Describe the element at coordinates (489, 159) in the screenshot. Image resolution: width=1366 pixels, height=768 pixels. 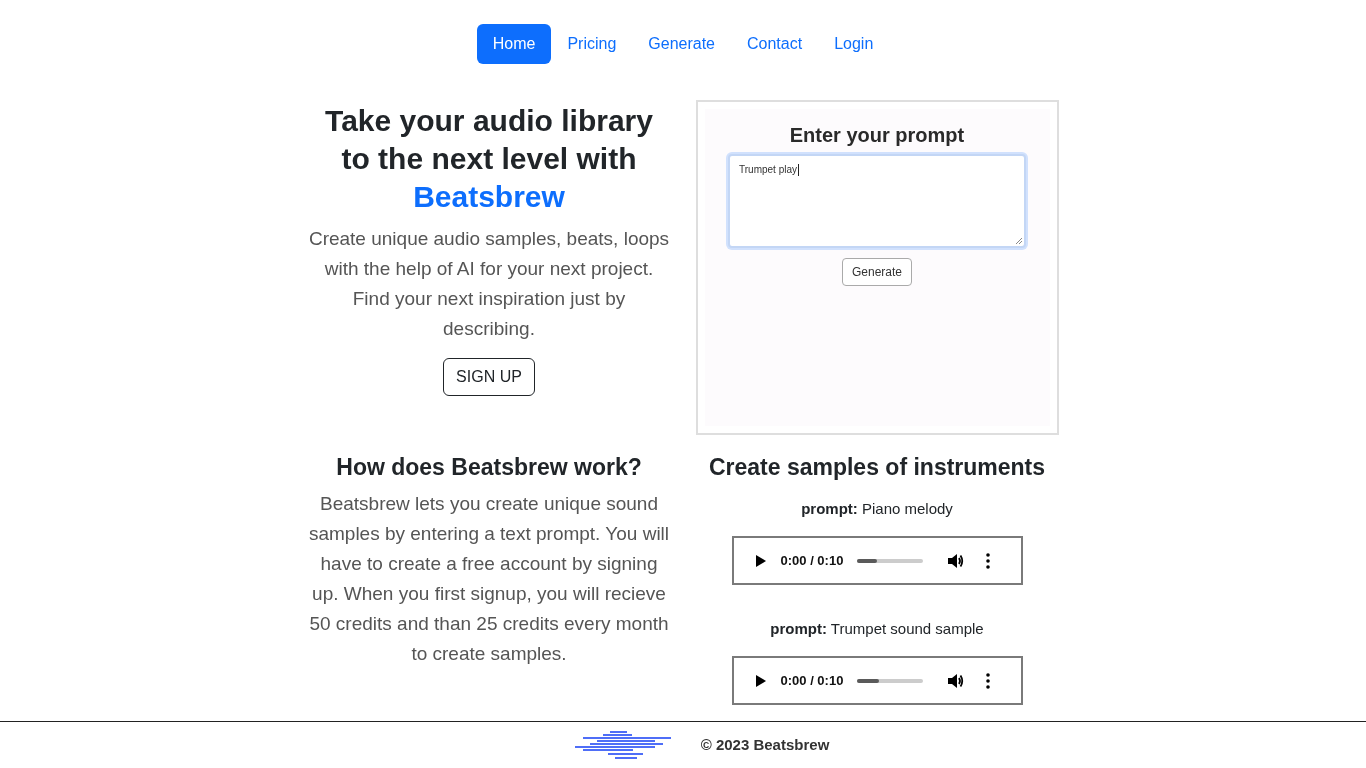
I see `hero-heading: Take your audio library to the next level with Beatsbrew` at that location.